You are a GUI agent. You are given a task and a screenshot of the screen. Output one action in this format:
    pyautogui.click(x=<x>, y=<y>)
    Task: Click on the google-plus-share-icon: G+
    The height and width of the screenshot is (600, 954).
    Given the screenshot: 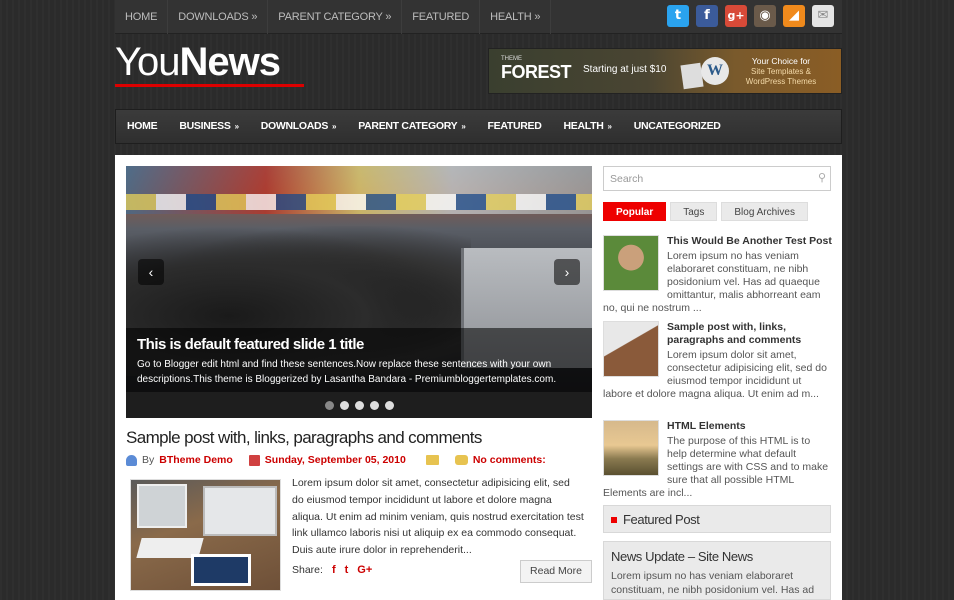 What is the action you would take?
    pyautogui.click(x=364, y=570)
    